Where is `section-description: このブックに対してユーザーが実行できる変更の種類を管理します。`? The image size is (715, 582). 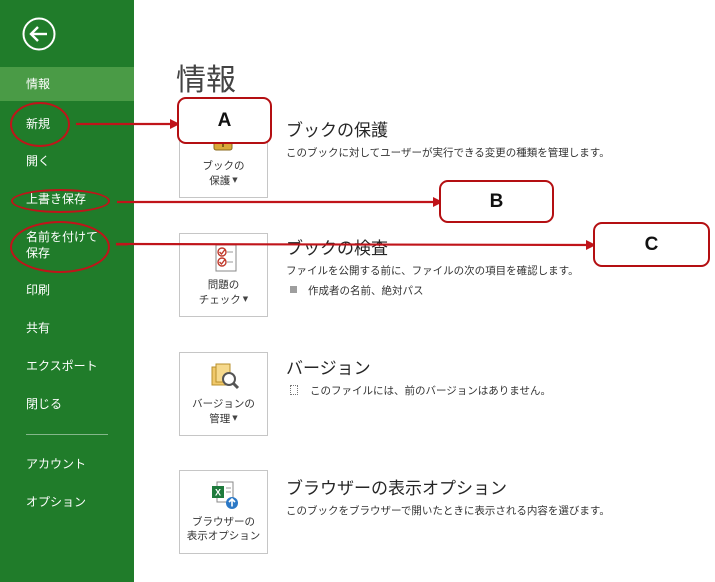 section-description: このブックに対してユーザーが実行できる変更の種類を管理します。 is located at coordinates (448, 153).